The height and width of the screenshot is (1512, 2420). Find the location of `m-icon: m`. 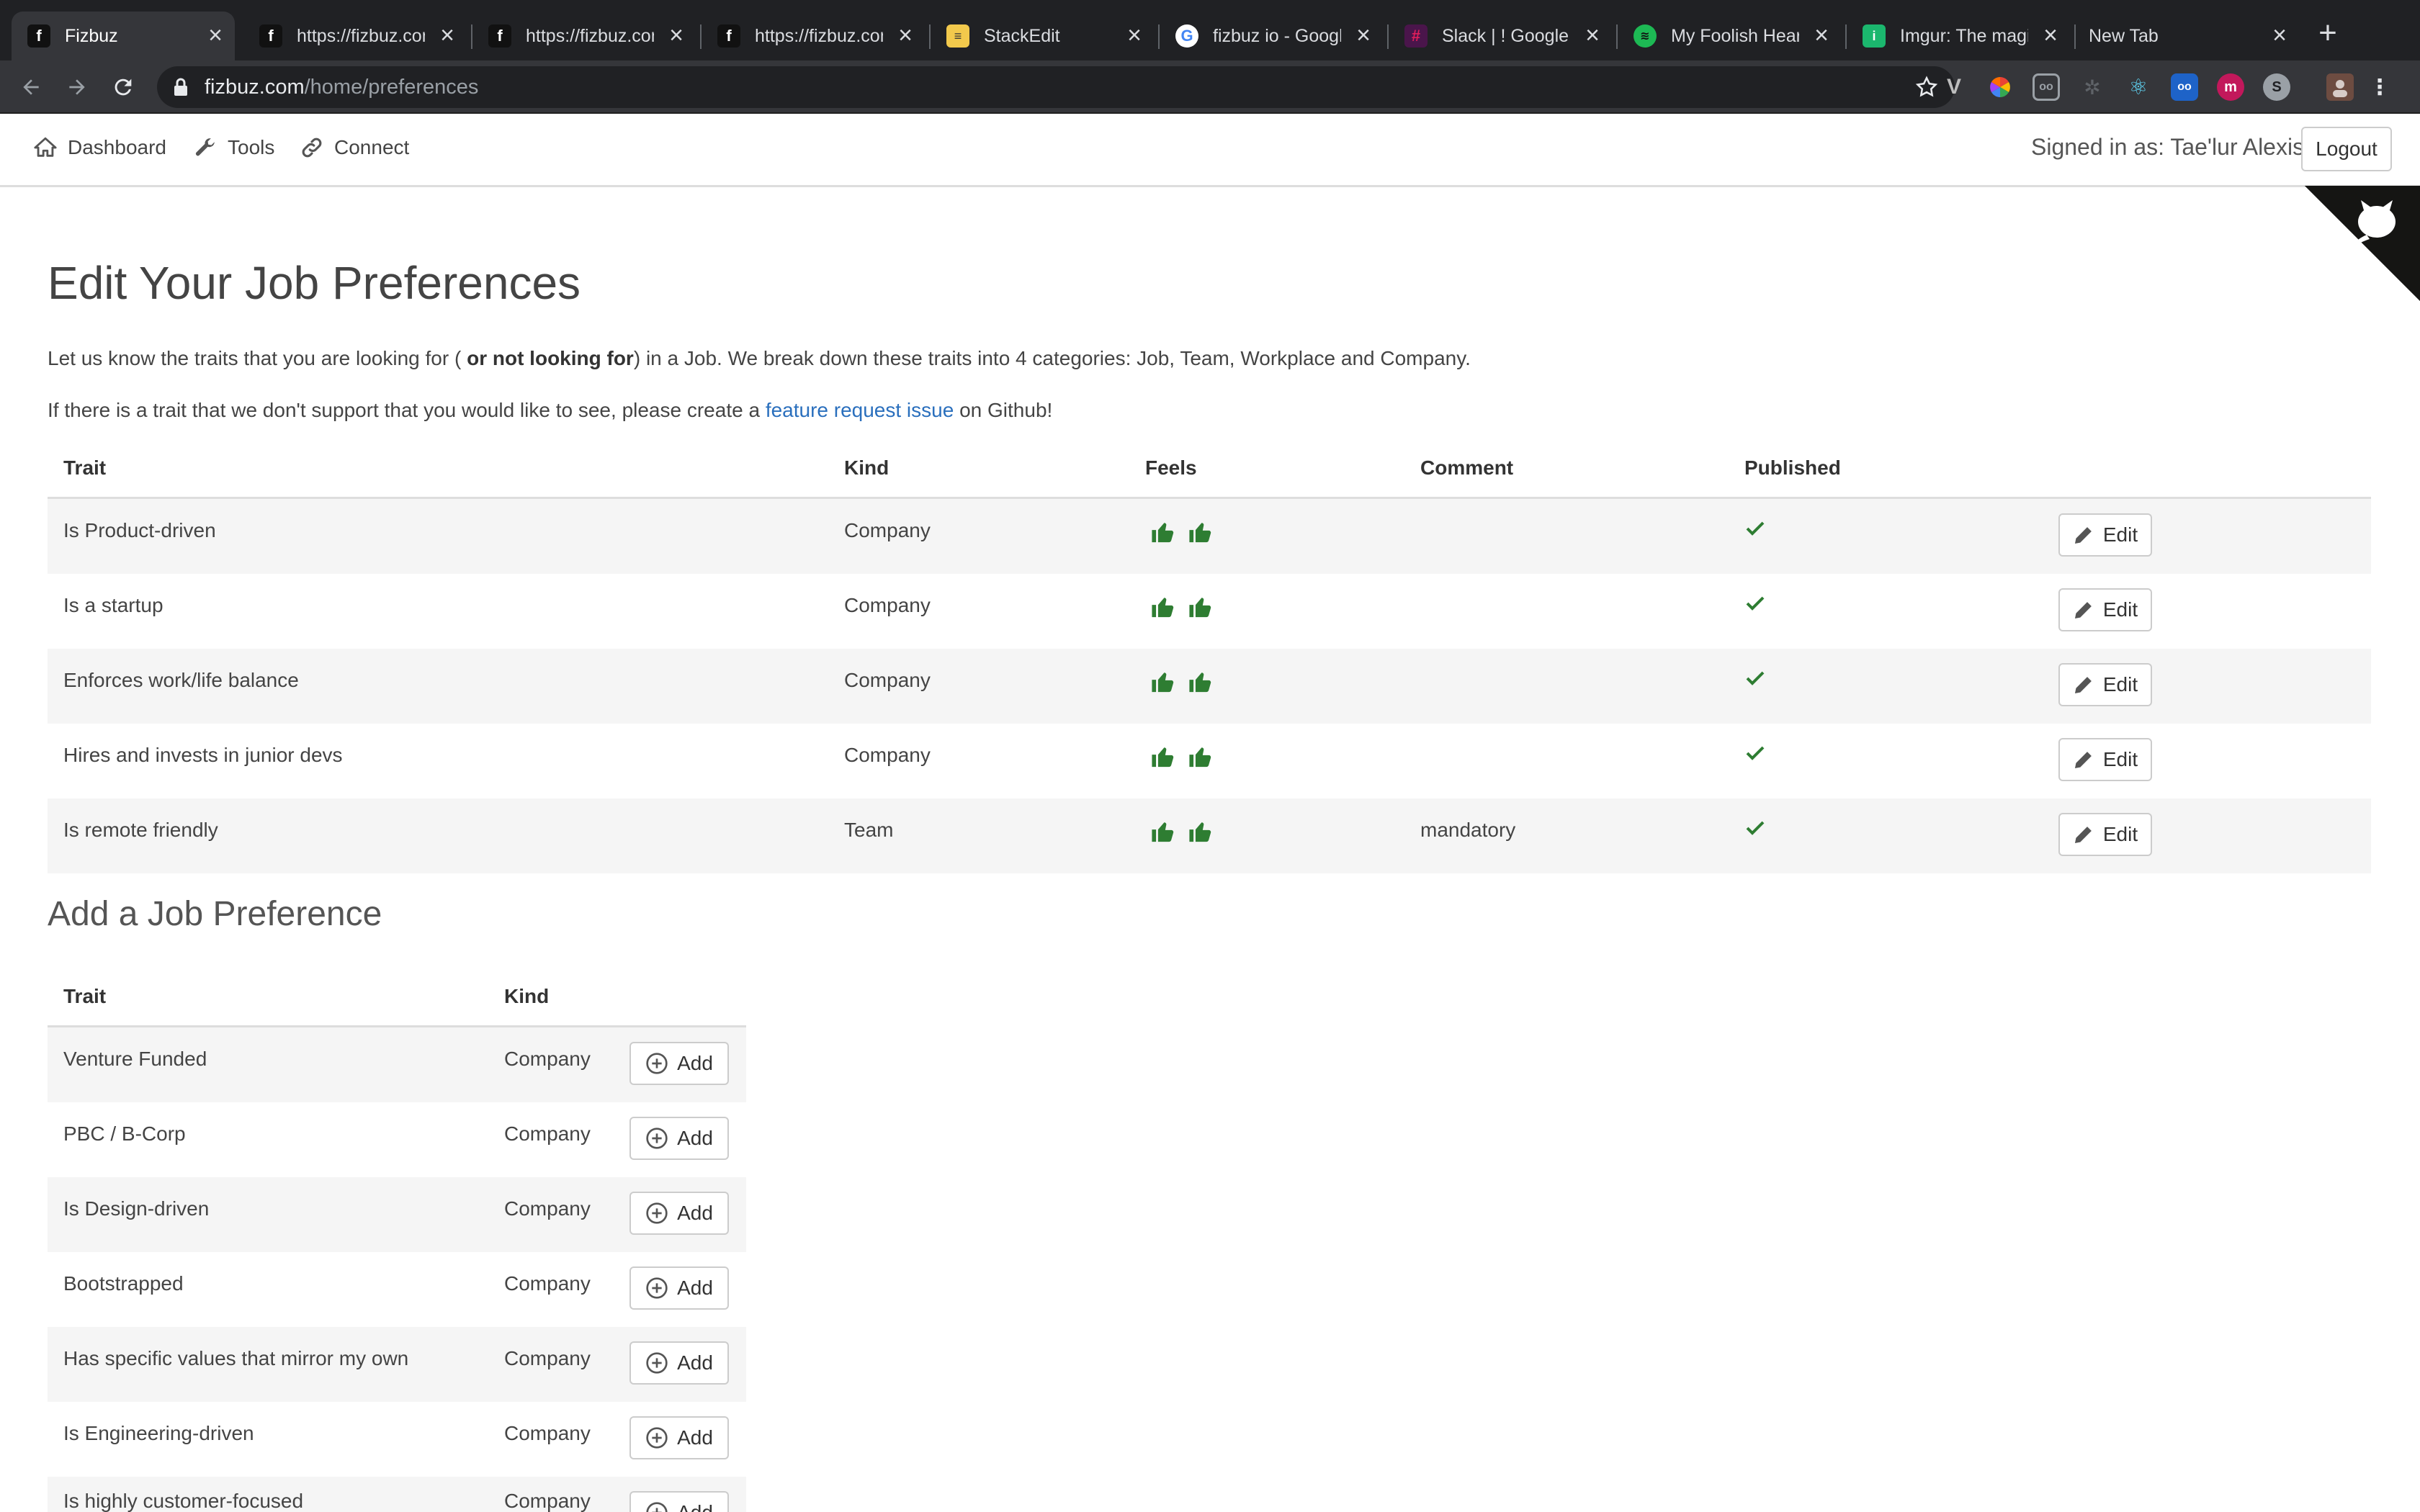

m-icon: m is located at coordinates (2230, 87).